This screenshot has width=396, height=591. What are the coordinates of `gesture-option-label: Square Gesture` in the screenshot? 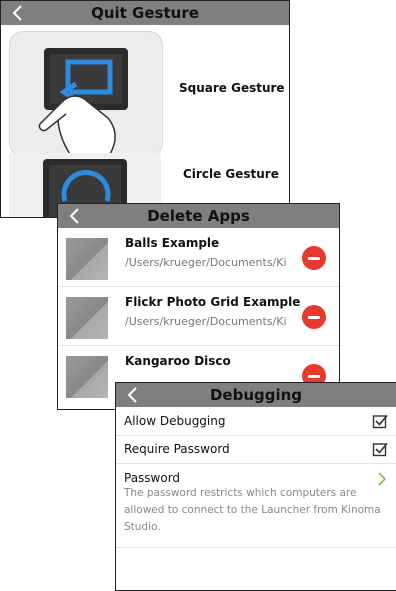 It's located at (232, 88).